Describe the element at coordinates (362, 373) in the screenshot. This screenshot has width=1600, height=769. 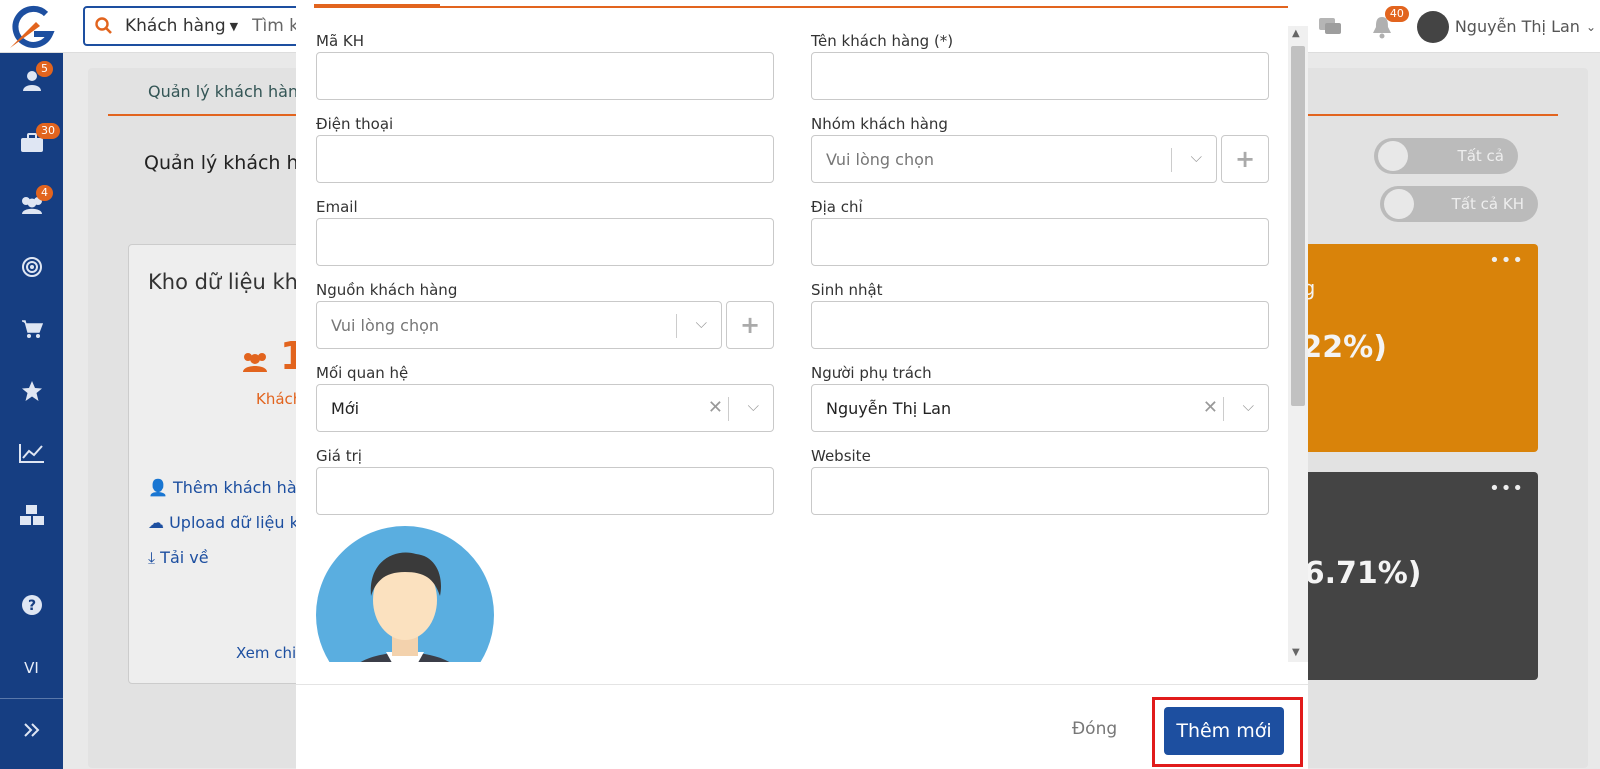
I see `relationship-label: Mối quan hệ` at that location.